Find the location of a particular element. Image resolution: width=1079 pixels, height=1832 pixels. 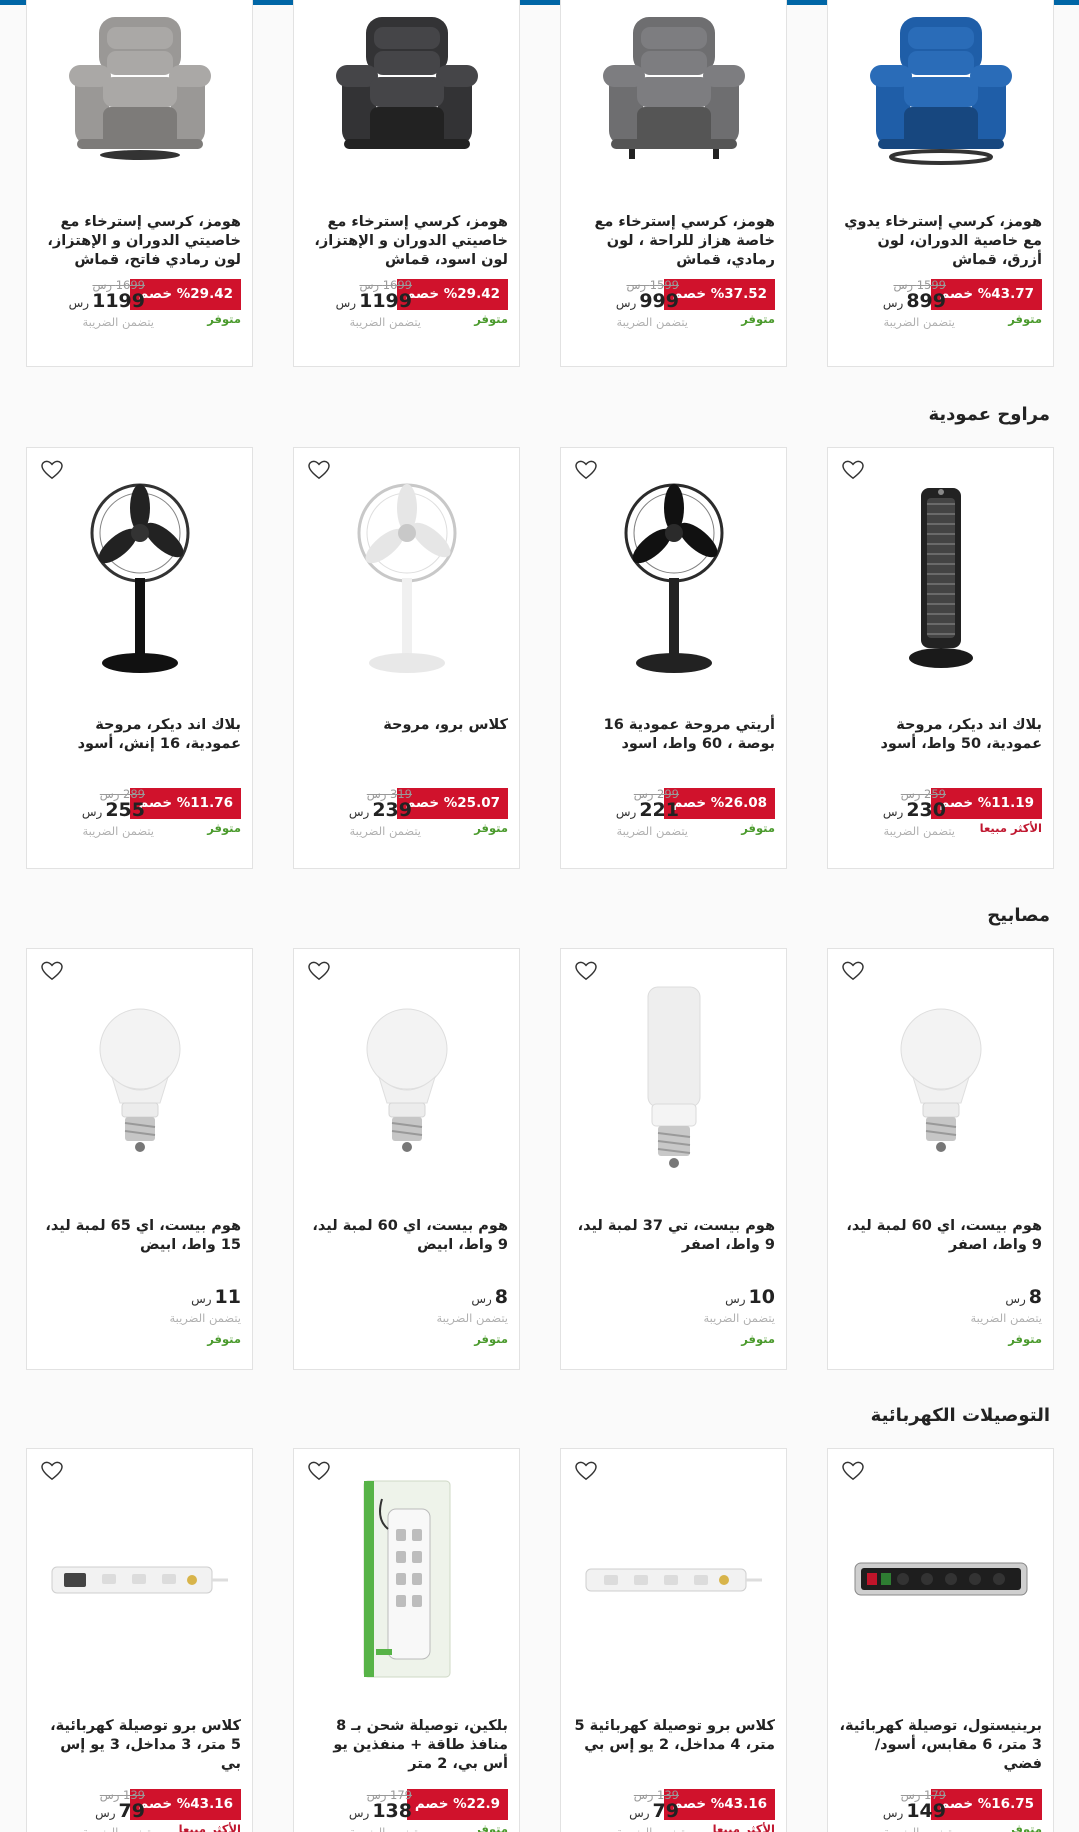

price-area: %43.77 خصم 1599 رس 899رس is located at coordinates (940, 296).